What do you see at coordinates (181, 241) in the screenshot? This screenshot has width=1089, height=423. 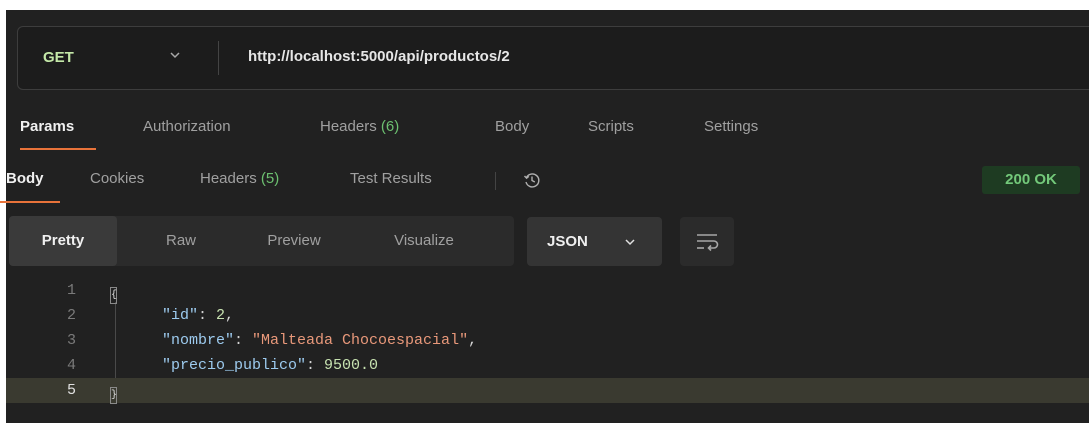 I see `raw-button: Raw` at bounding box center [181, 241].